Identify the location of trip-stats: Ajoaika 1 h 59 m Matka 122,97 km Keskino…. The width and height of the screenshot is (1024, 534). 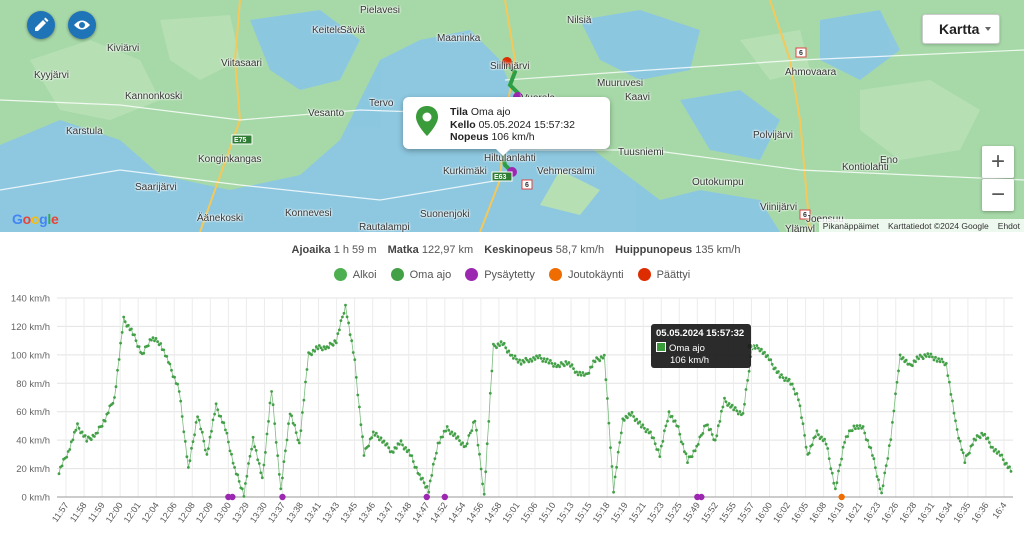
(512, 250).